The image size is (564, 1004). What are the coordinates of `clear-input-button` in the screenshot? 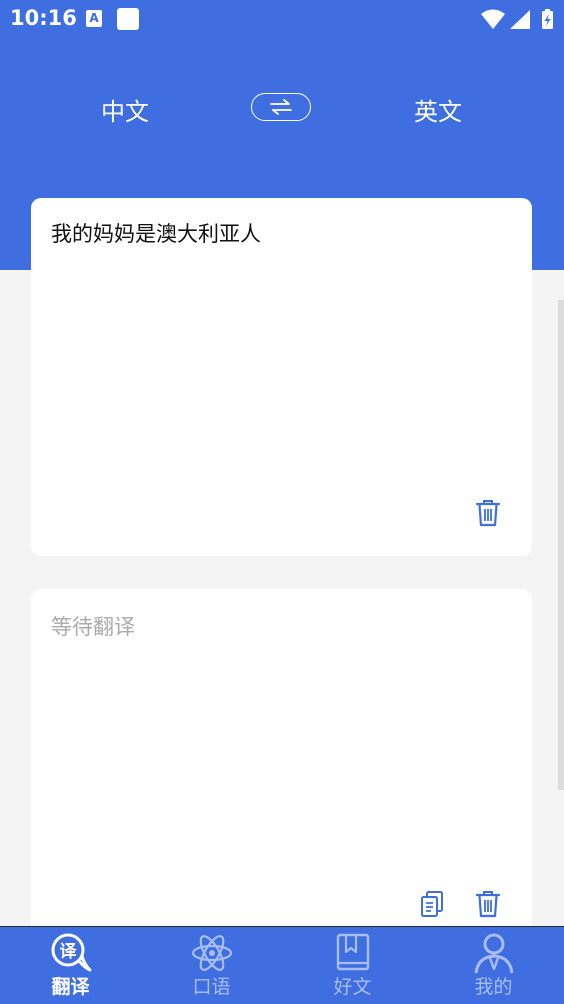 It's located at (488, 513).